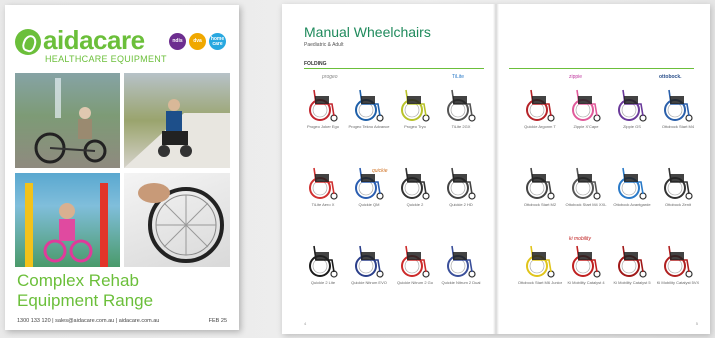  I want to click on product-card: Ki Mobility Catalyst 5, so click(632, 263).